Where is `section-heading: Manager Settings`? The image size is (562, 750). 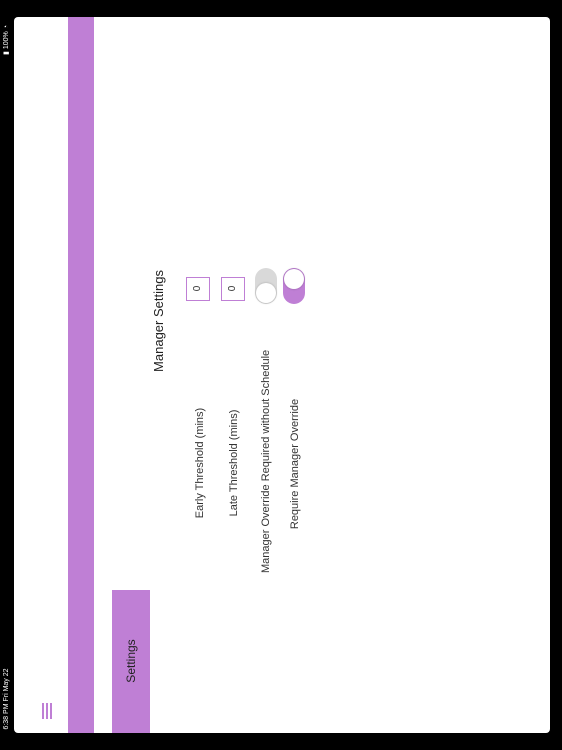
section-heading: Manager Settings is located at coordinates (158, 321).